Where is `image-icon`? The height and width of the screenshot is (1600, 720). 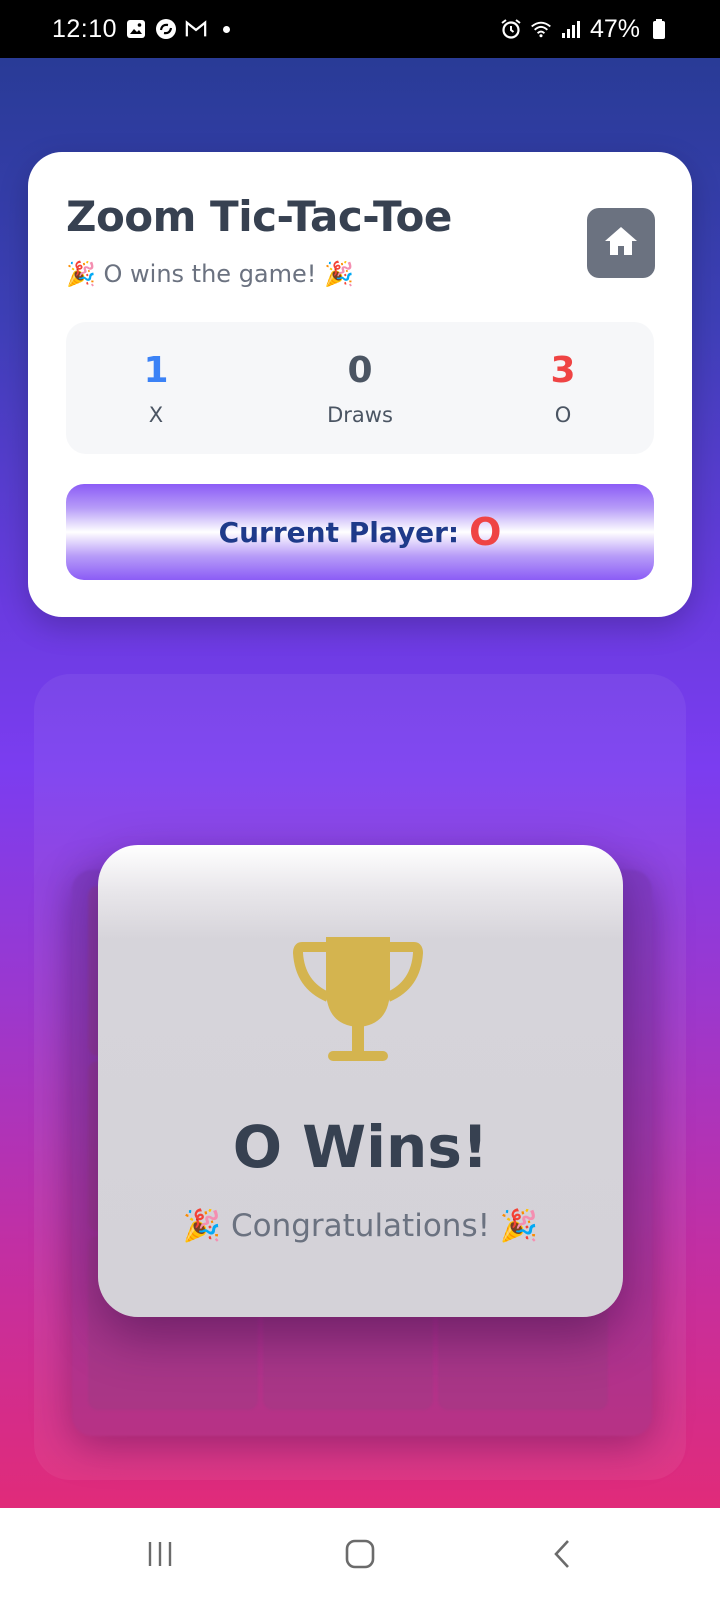
image-icon is located at coordinates (136, 29).